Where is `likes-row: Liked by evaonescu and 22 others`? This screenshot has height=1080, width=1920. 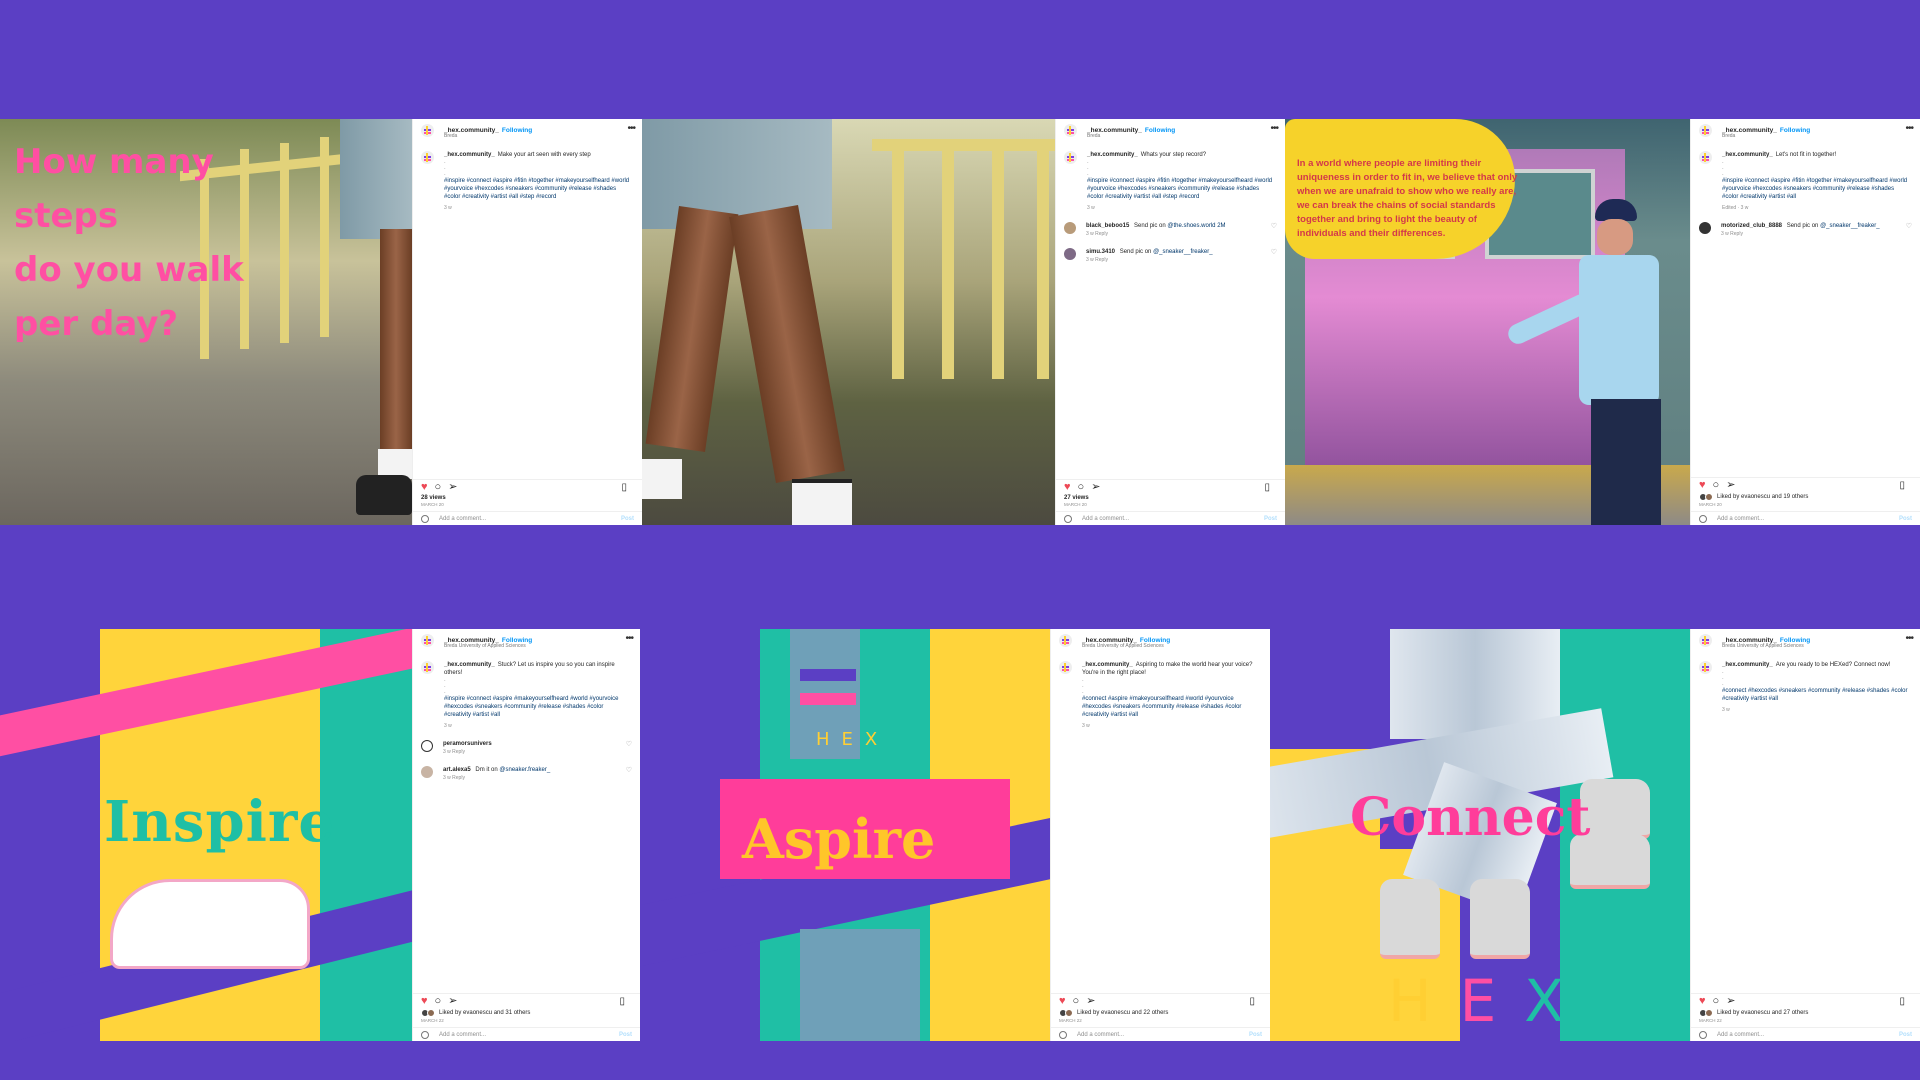
likes-row: Liked by evaonescu and 22 others is located at coordinates (1160, 1013).